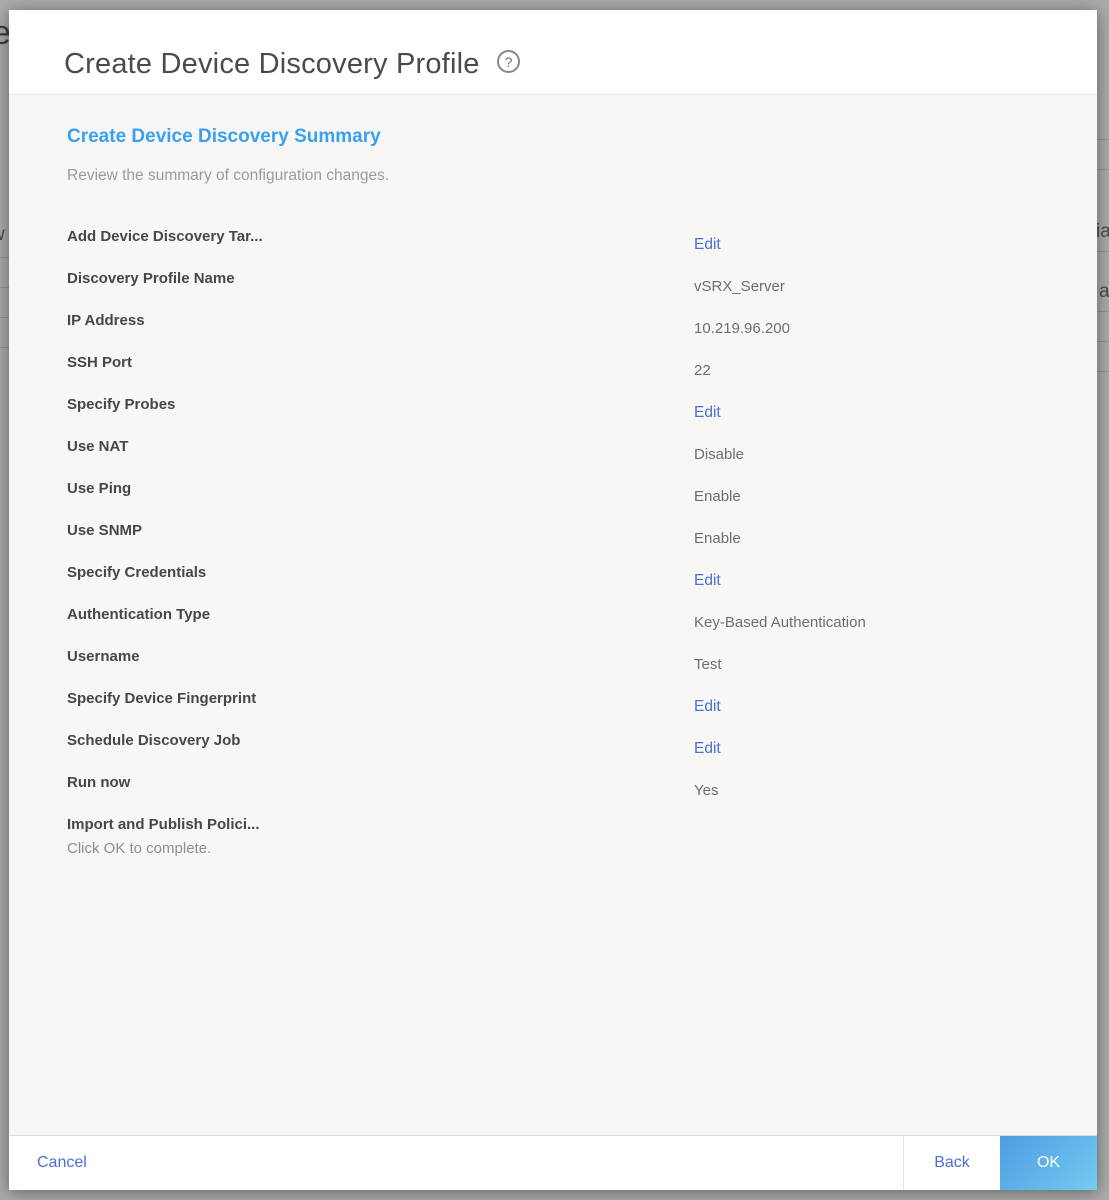  What do you see at coordinates (509, 61) in the screenshot?
I see `help-icon: ?` at bounding box center [509, 61].